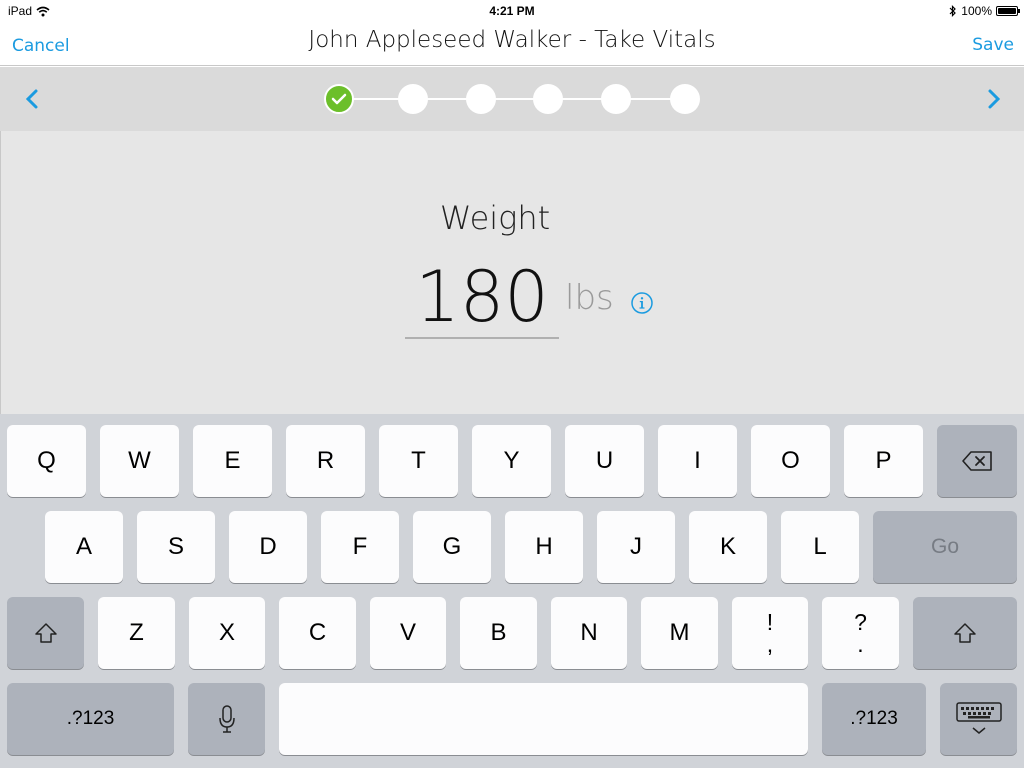  Describe the element at coordinates (452, 547) in the screenshot. I see `key-g: G` at that location.